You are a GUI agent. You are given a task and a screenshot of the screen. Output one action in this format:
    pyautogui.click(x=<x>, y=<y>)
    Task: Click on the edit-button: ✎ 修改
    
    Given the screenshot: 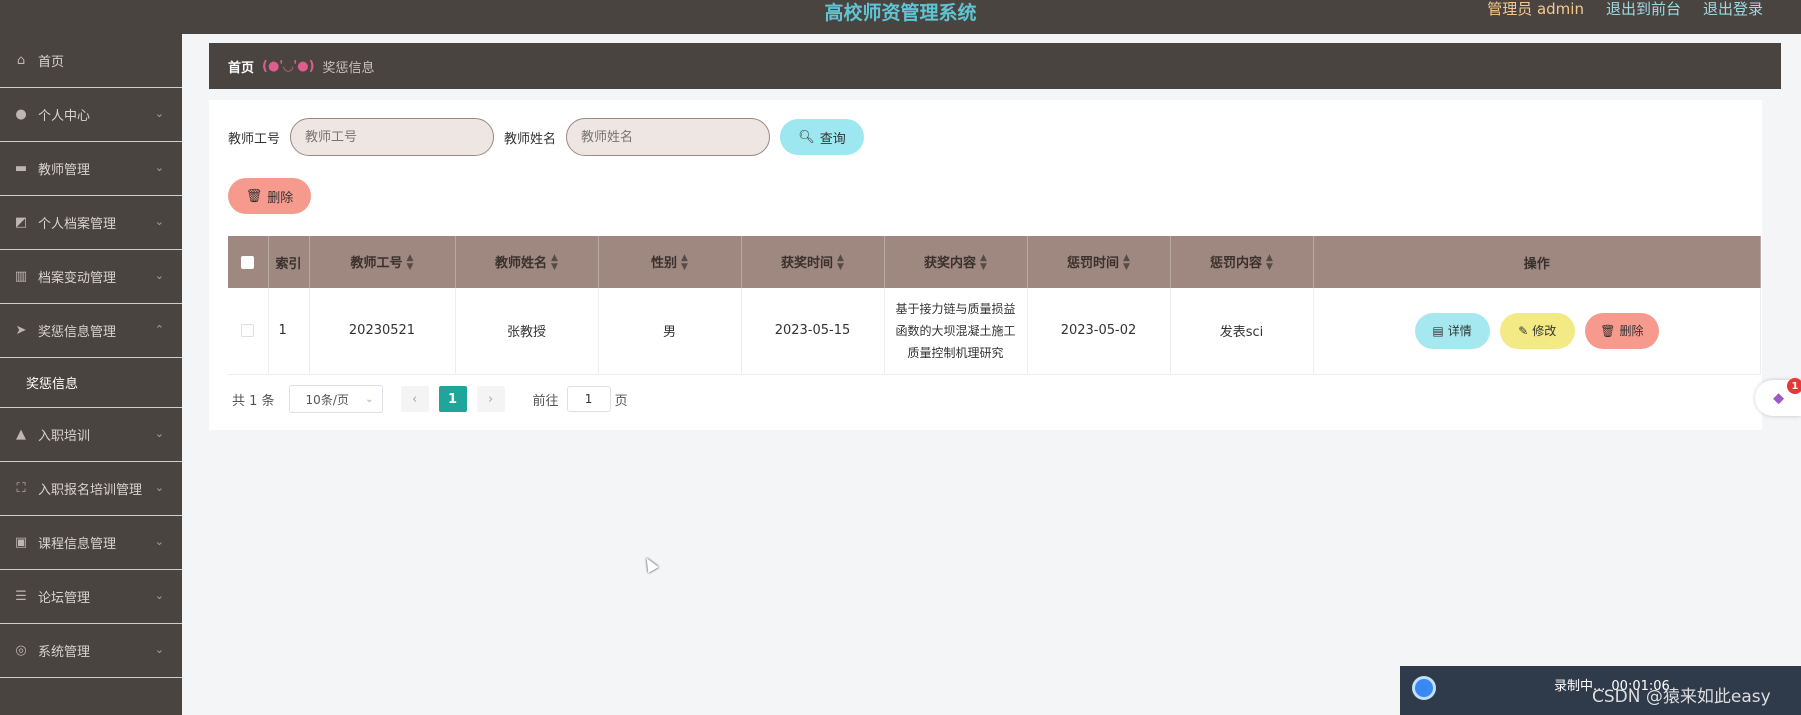 What is the action you would take?
    pyautogui.click(x=1537, y=330)
    